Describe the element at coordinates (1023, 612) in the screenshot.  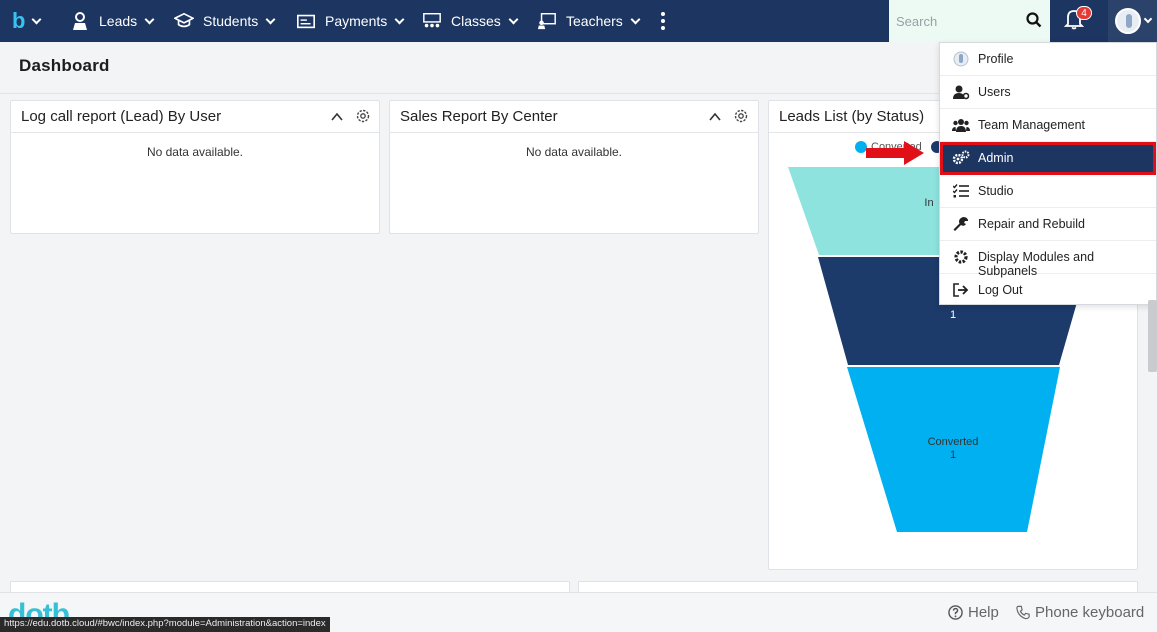
I see `phone-icon` at that location.